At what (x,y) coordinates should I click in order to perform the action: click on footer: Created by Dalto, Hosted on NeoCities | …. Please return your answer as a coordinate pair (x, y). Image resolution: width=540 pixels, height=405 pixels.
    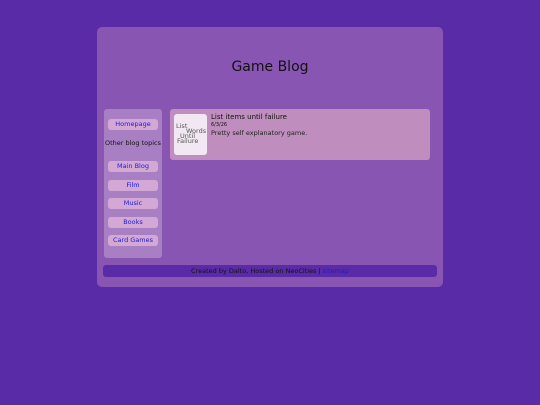
    Looking at the image, I should click on (270, 271).